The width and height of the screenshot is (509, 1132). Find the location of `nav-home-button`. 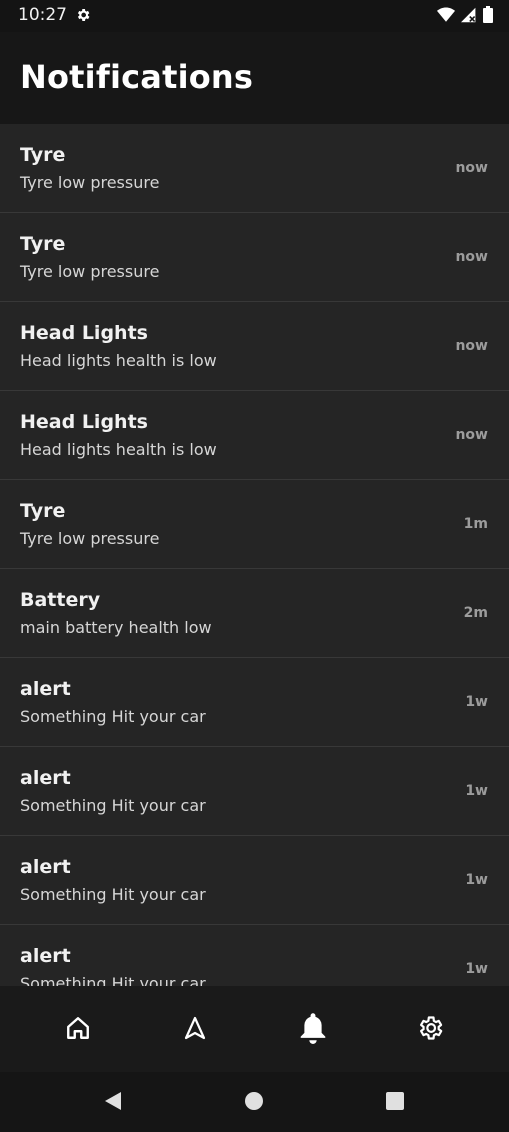

nav-home-button is located at coordinates (78, 1030).